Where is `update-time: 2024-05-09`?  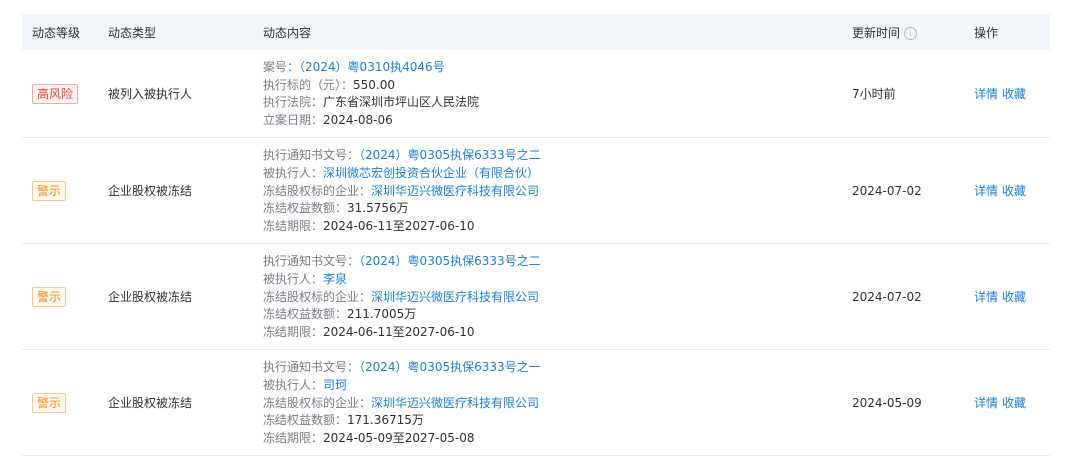 update-time: 2024-05-09 is located at coordinates (887, 402).